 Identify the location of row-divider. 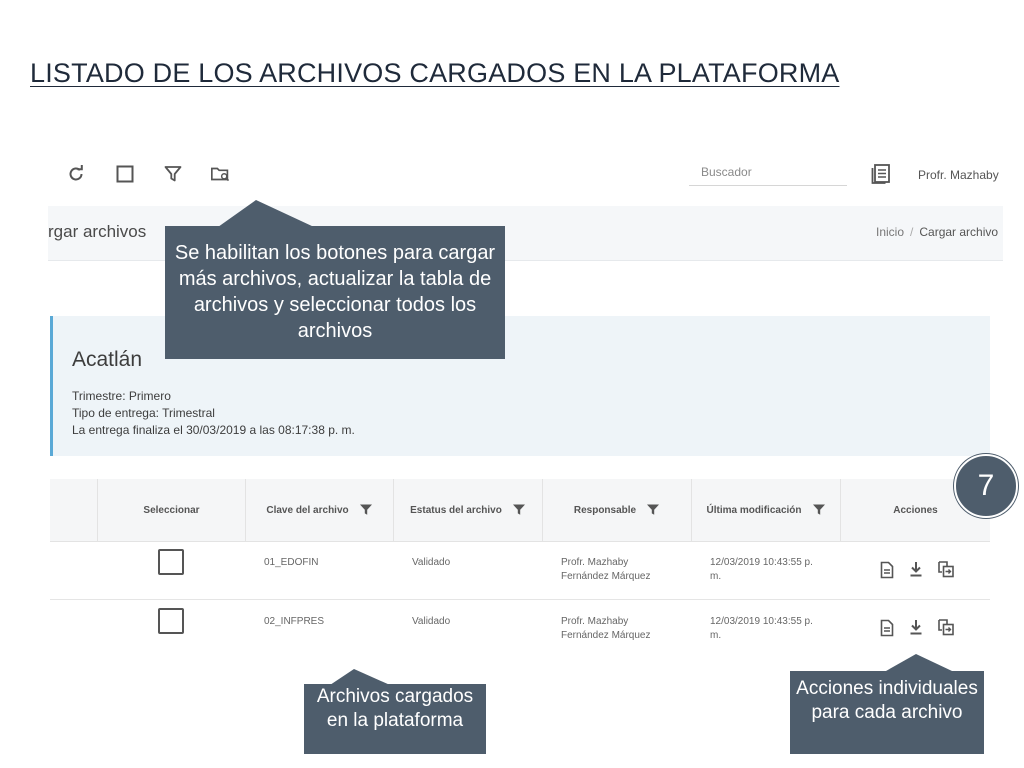
(520, 599).